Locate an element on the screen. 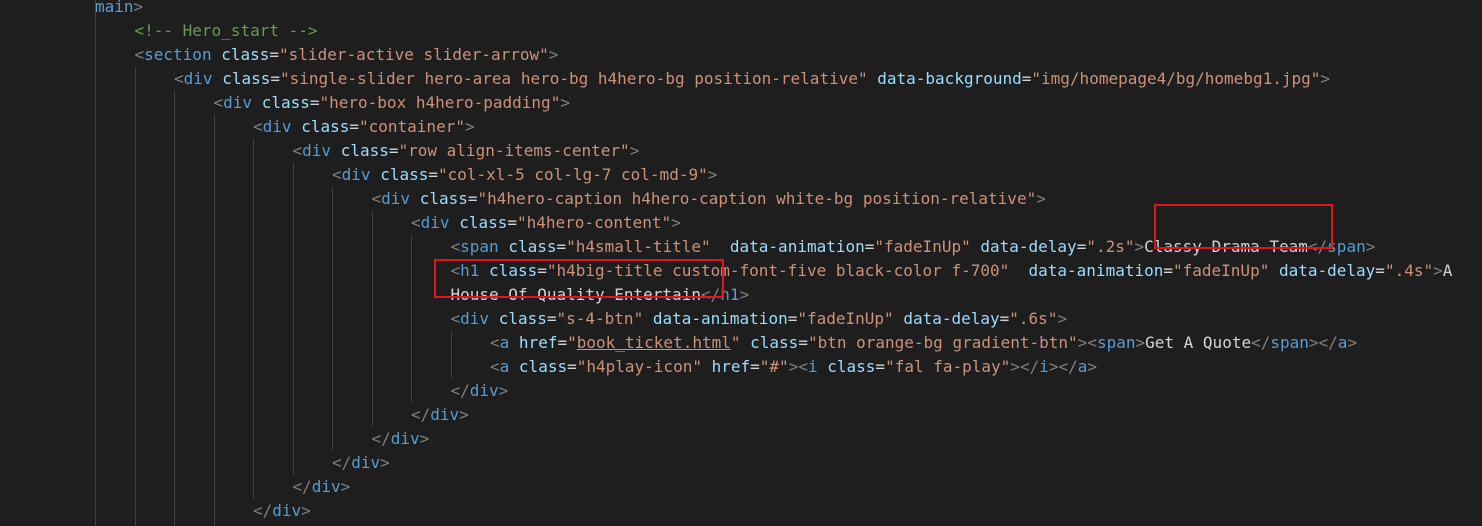 This screenshot has width=1482, height=526. code-token: href is located at coordinates (538, 342).